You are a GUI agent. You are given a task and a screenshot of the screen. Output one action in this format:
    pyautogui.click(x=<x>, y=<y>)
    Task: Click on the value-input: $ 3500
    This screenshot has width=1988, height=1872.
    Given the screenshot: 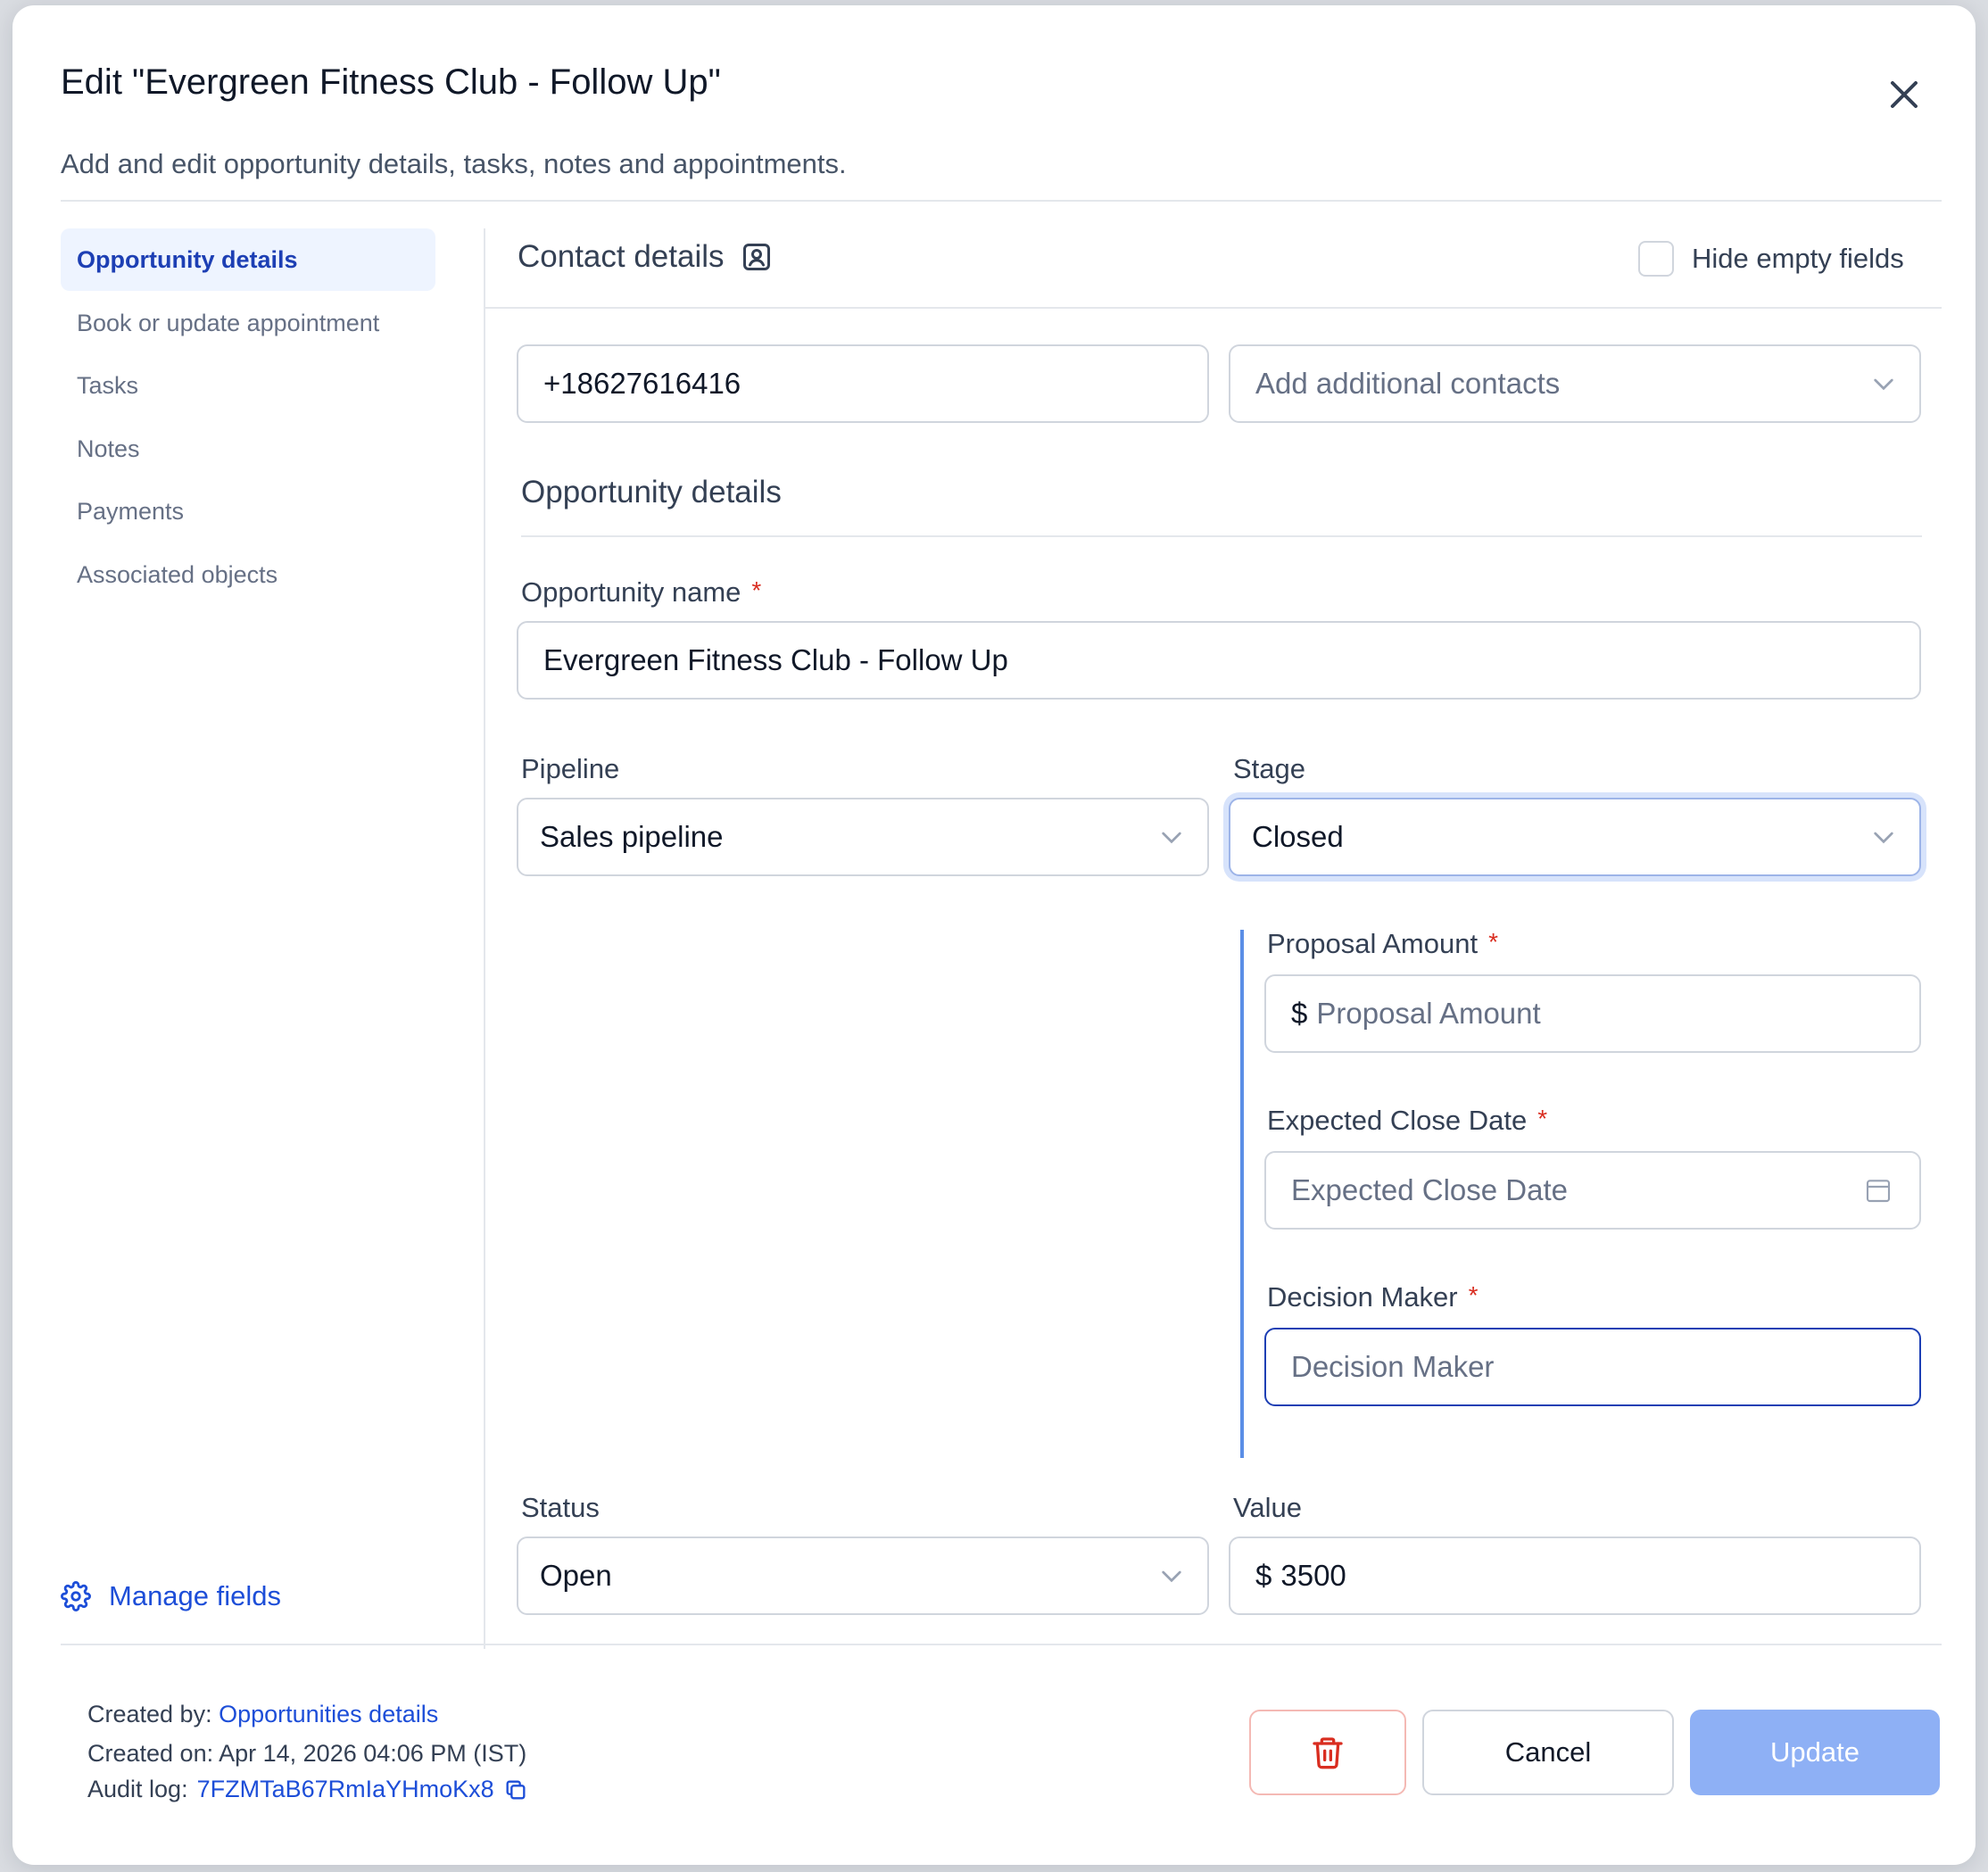 What is the action you would take?
    pyautogui.click(x=1575, y=1576)
    